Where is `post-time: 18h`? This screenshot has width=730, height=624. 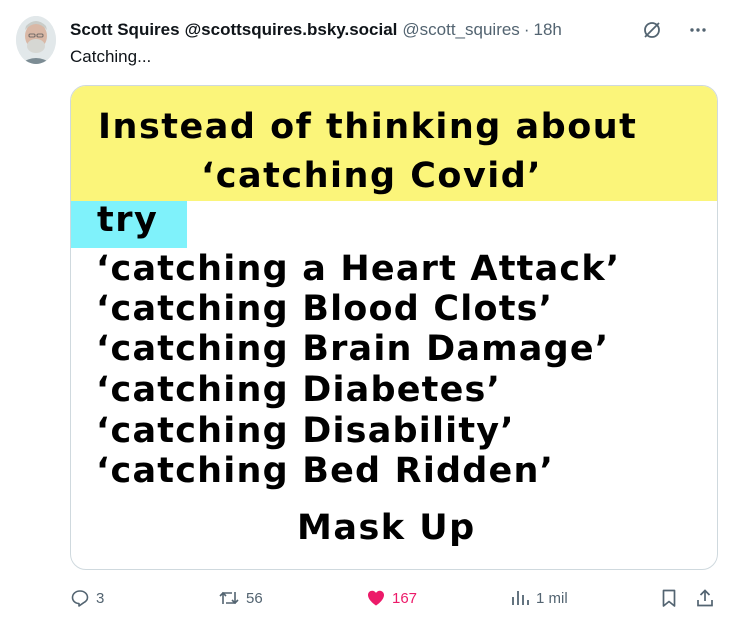 post-time: 18h is located at coordinates (547, 30).